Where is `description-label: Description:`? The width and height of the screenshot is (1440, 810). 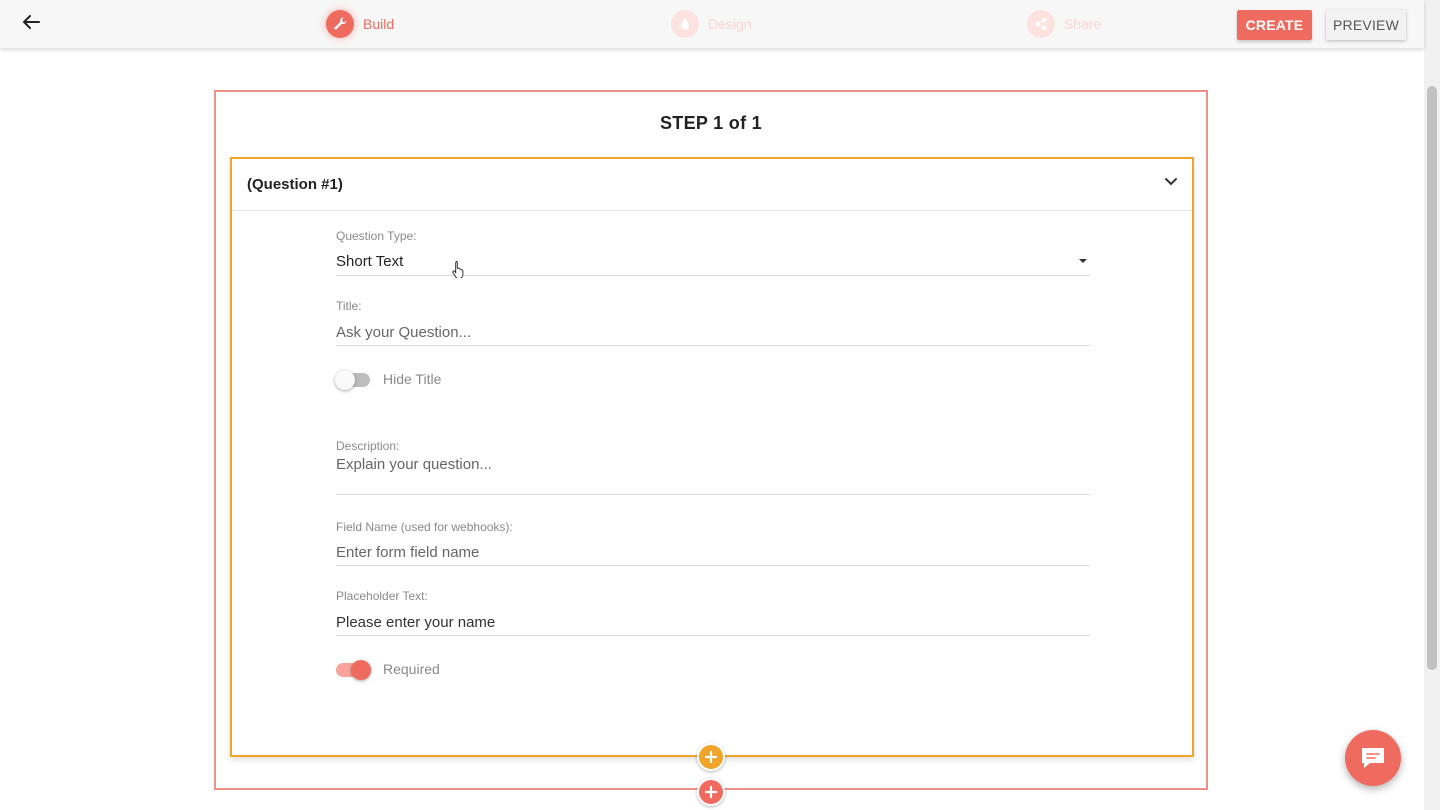
description-label: Description: is located at coordinates (368, 446).